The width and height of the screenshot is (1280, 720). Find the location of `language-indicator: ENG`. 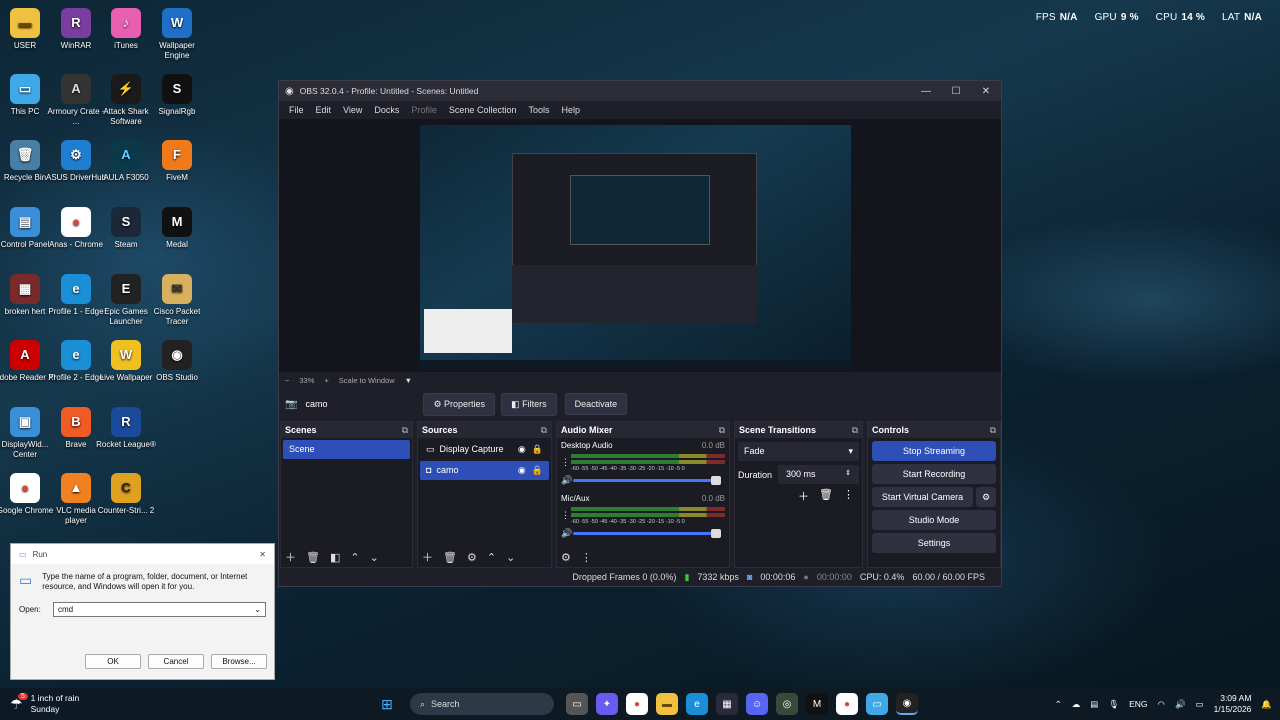

language-indicator: ENG is located at coordinates (1138, 704).